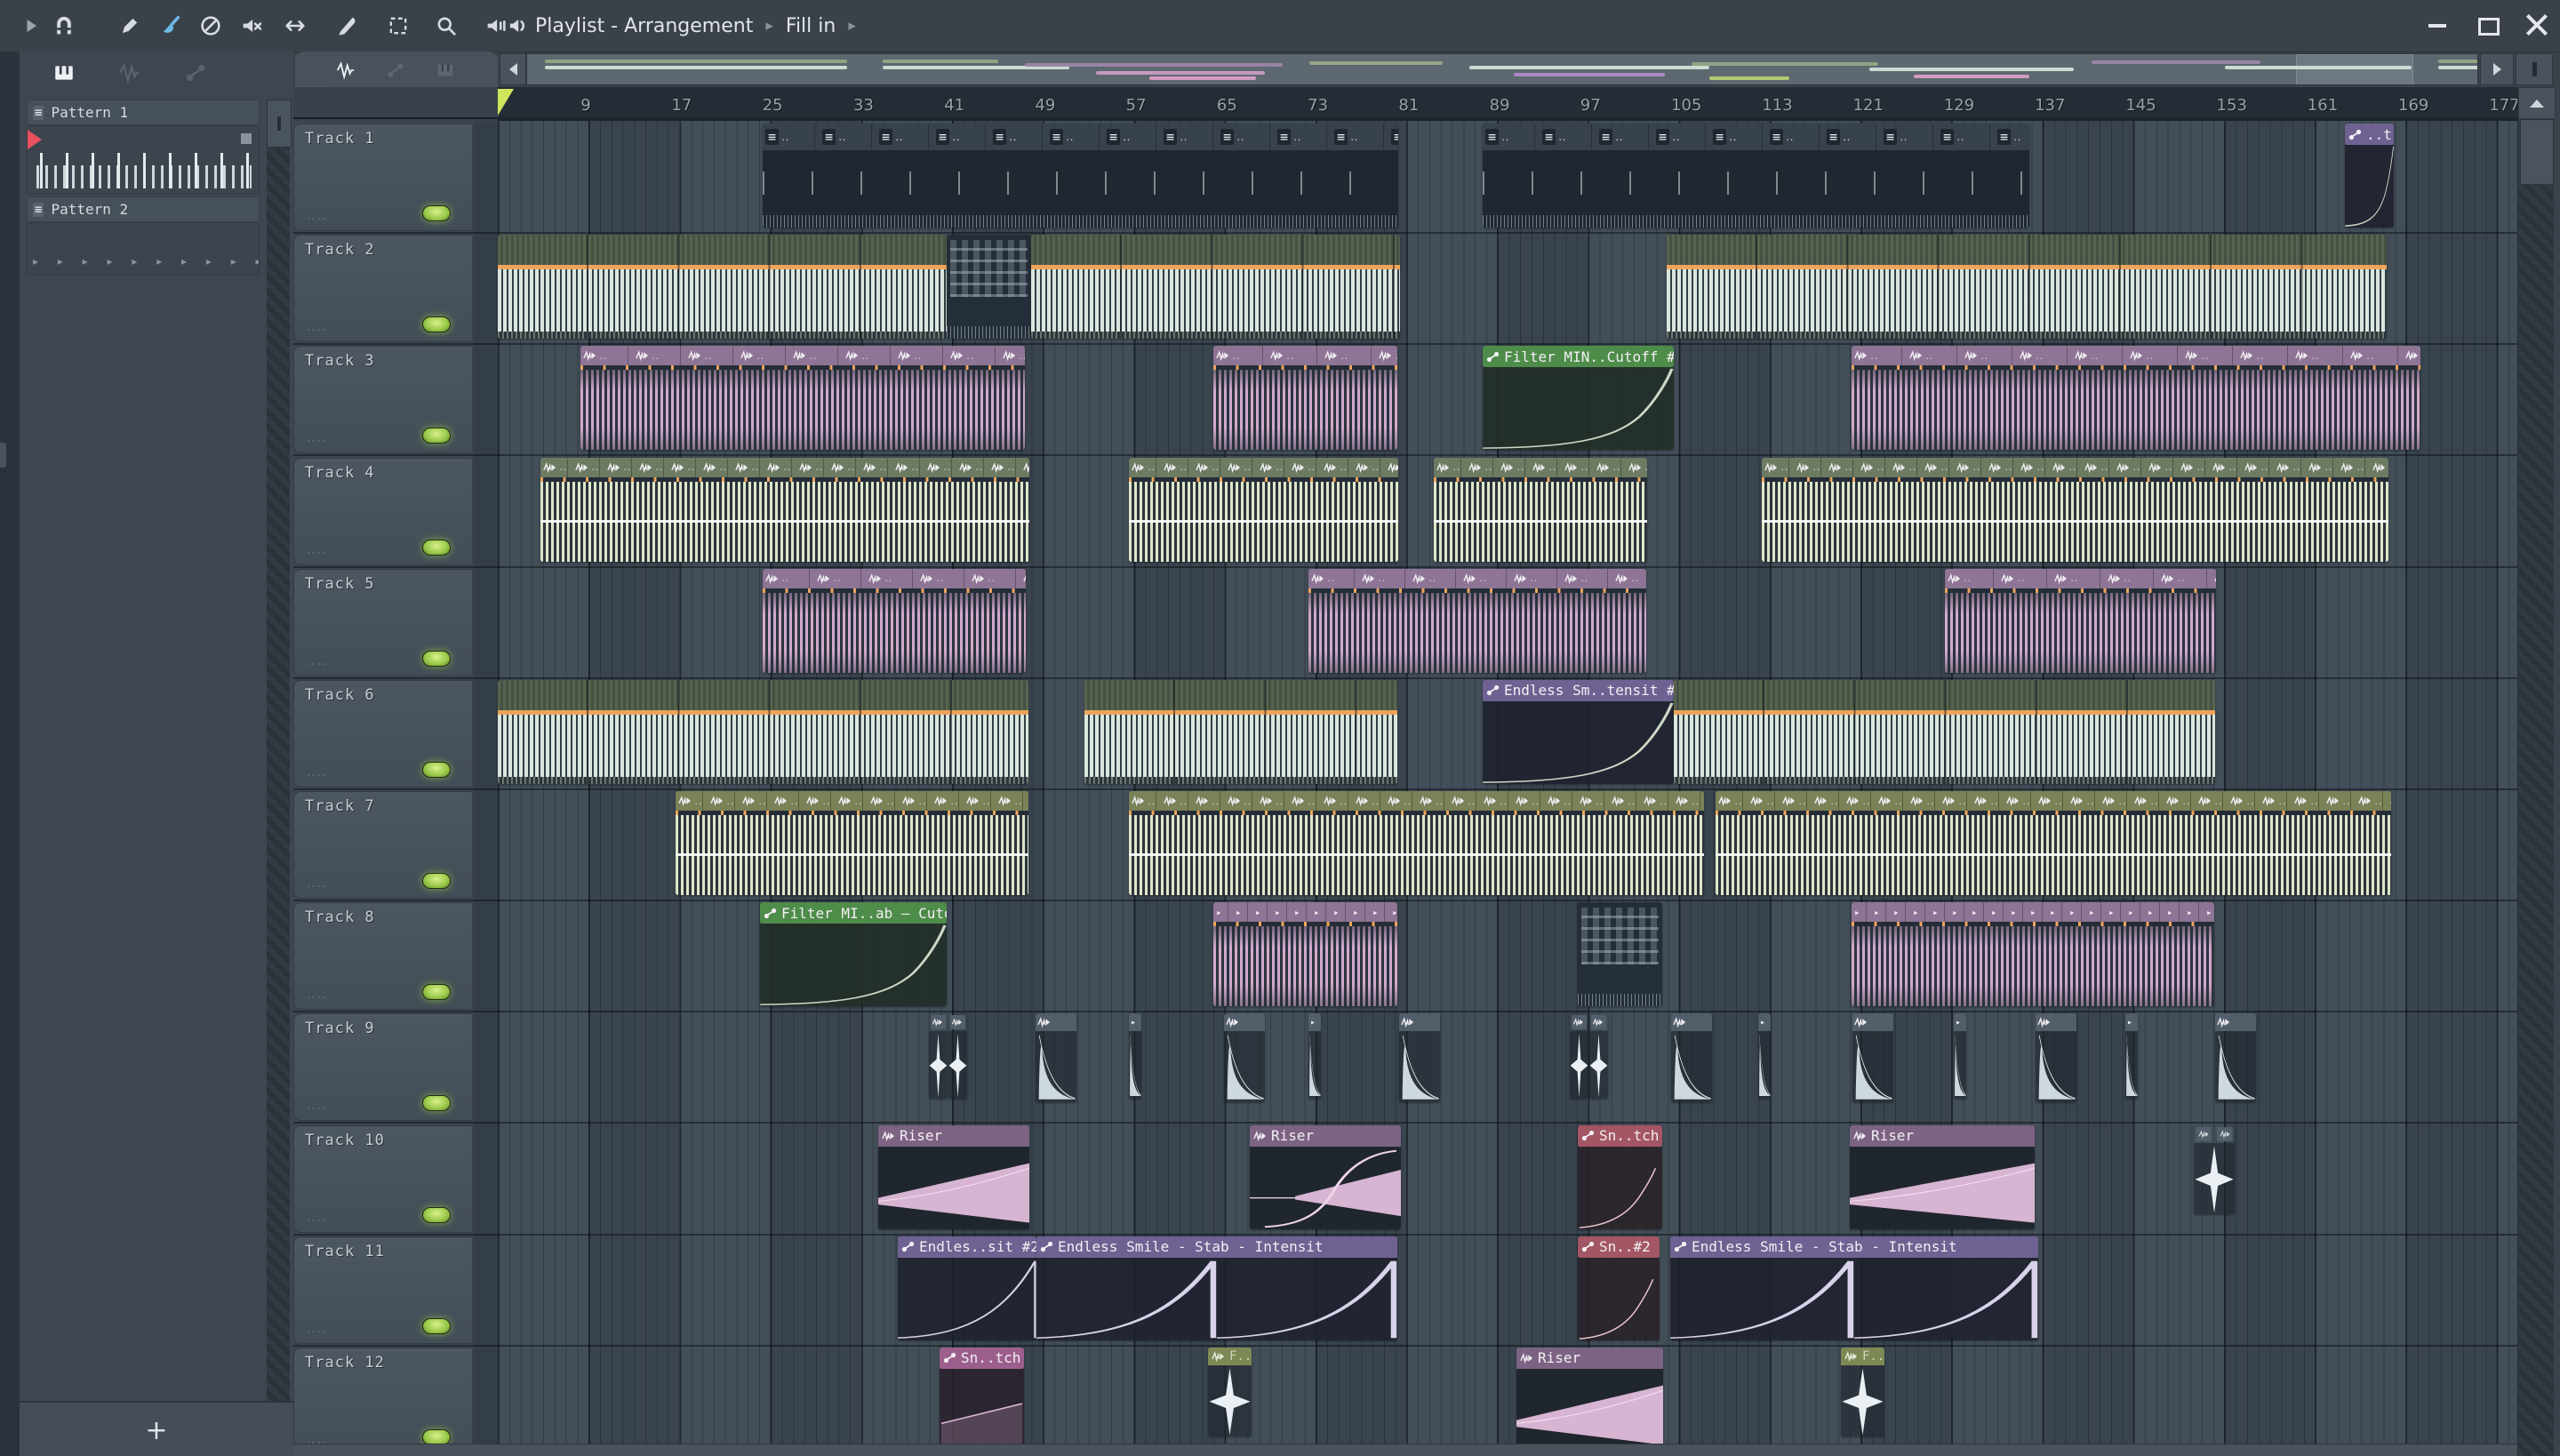 The height and width of the screenshot is (1456, 2560). I want to click on track-lane: Sn..tch F.. Riser F.., so click(1507, 1400).